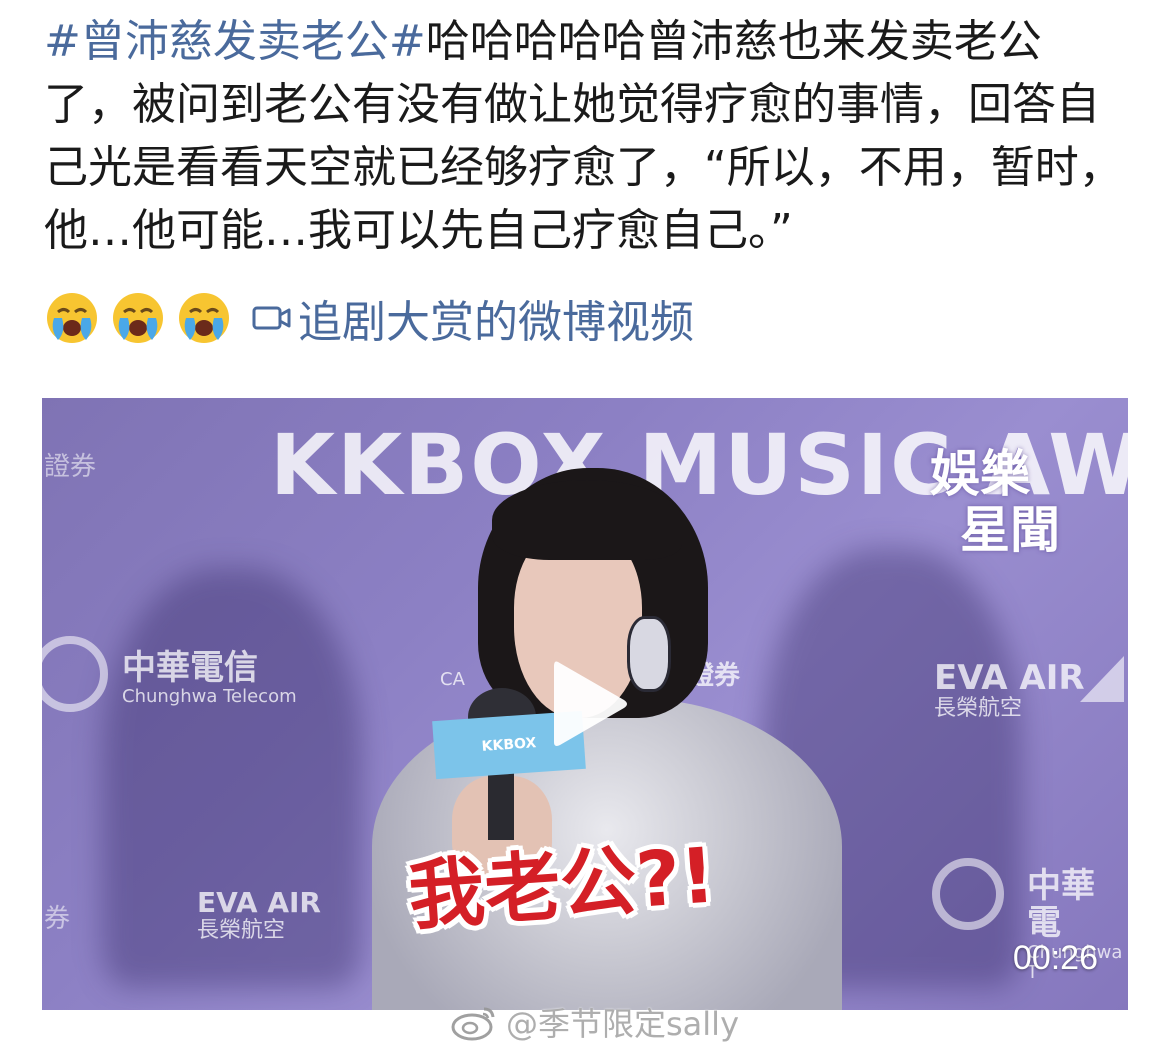 Image resolution: width=1170 pixels, height=1051 pixels. What do you see at coordinates (980, 474) in the screenshot?
I see `channel-logo-line1: 娛樂` at bounding box center [980, 474].